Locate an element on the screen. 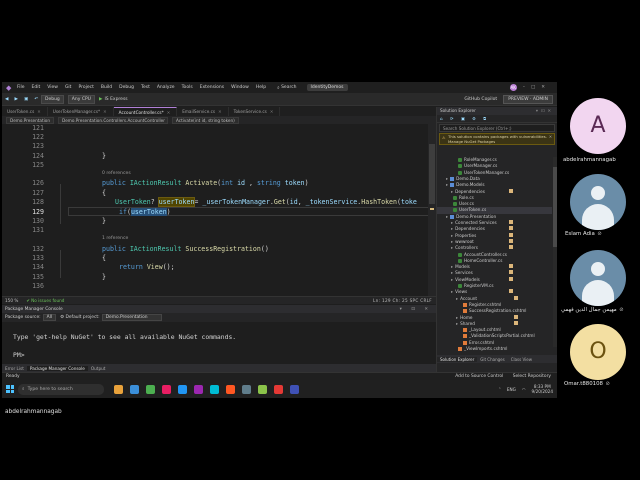 Image resolution: width=640 pixels, height=480 pixels. tab-error-list: Error List is located at coordinates (14, 368).